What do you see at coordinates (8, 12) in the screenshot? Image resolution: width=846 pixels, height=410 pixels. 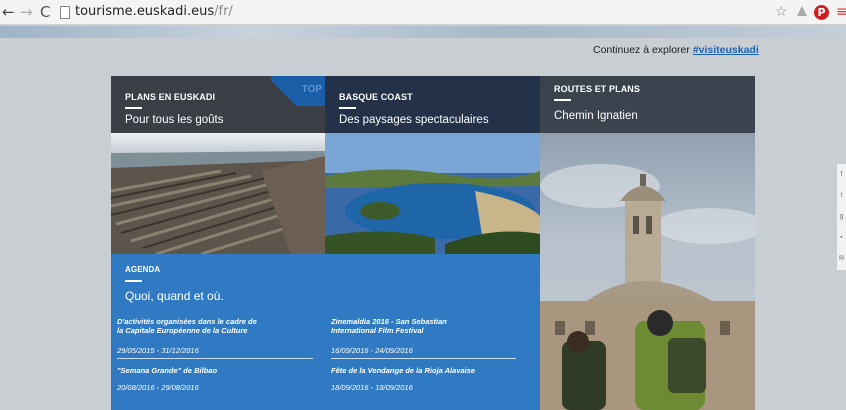 I see `back-arrow-icon: ←` at bounding box center [8, 12].